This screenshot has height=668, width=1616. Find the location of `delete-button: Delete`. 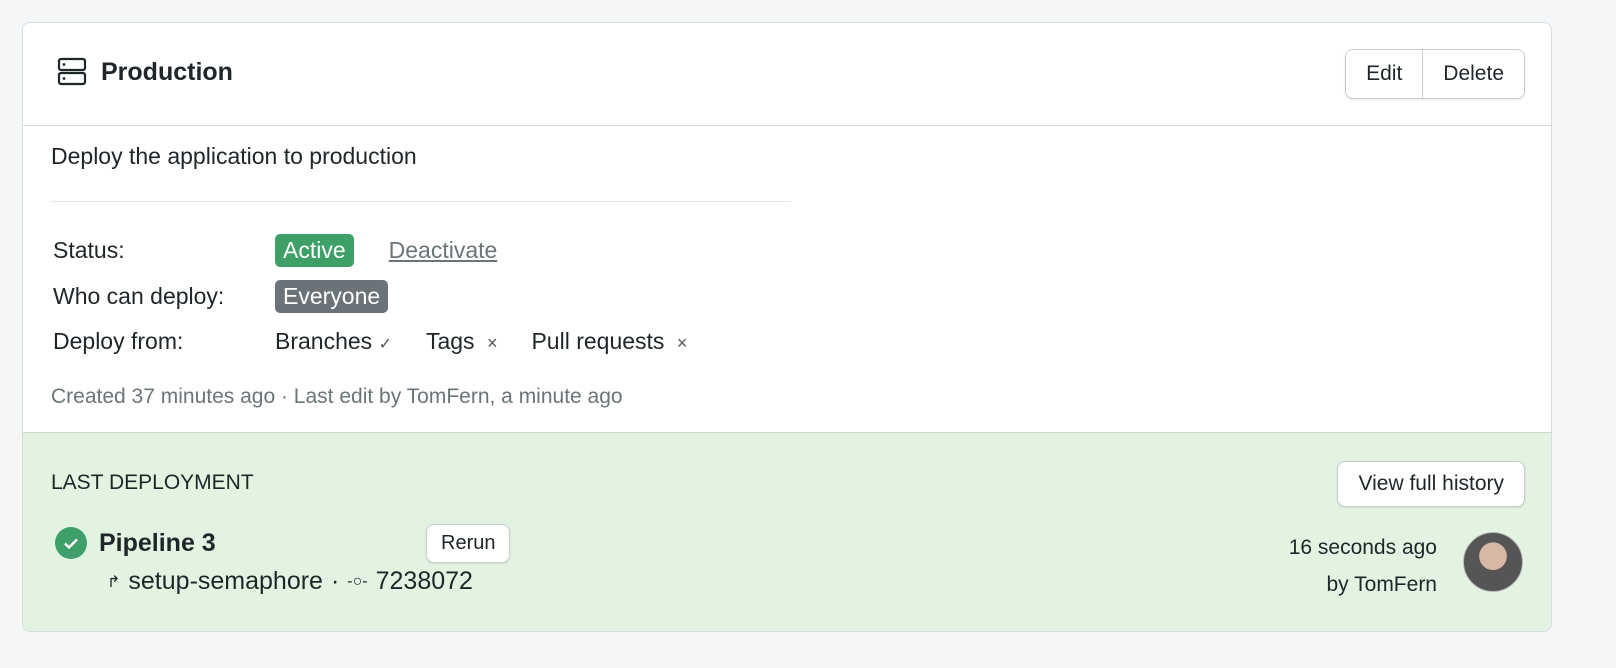

delete-button: Delete is located at coordinates (1473, 74).